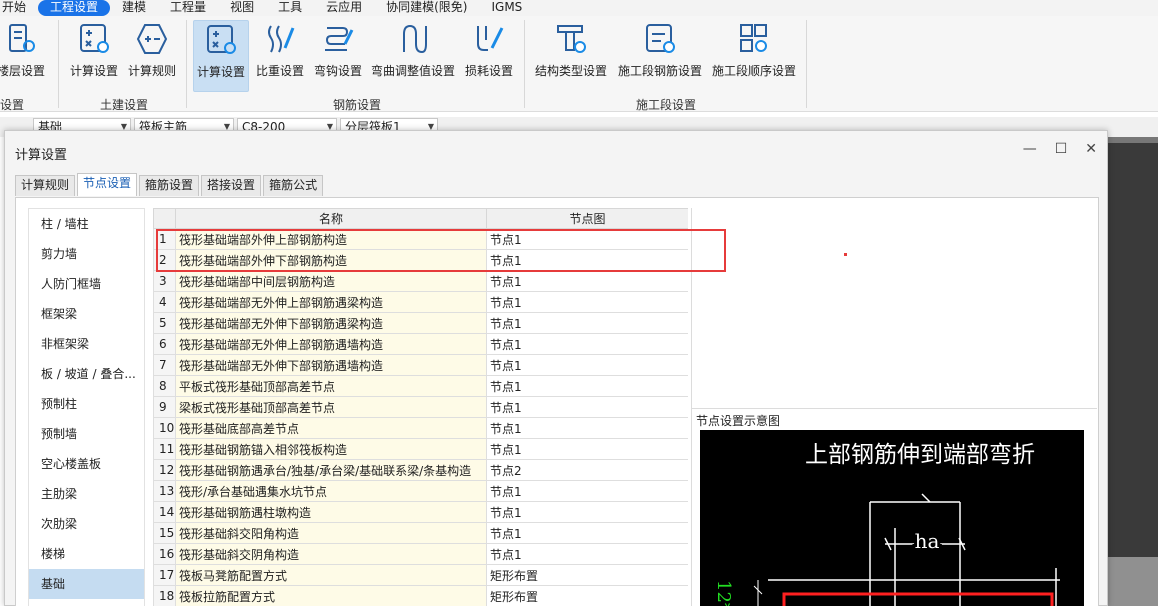 The image size is (1158, 606). I want to click on bend-adjust-button: 弯曲调整值设置, so click(413, 56).